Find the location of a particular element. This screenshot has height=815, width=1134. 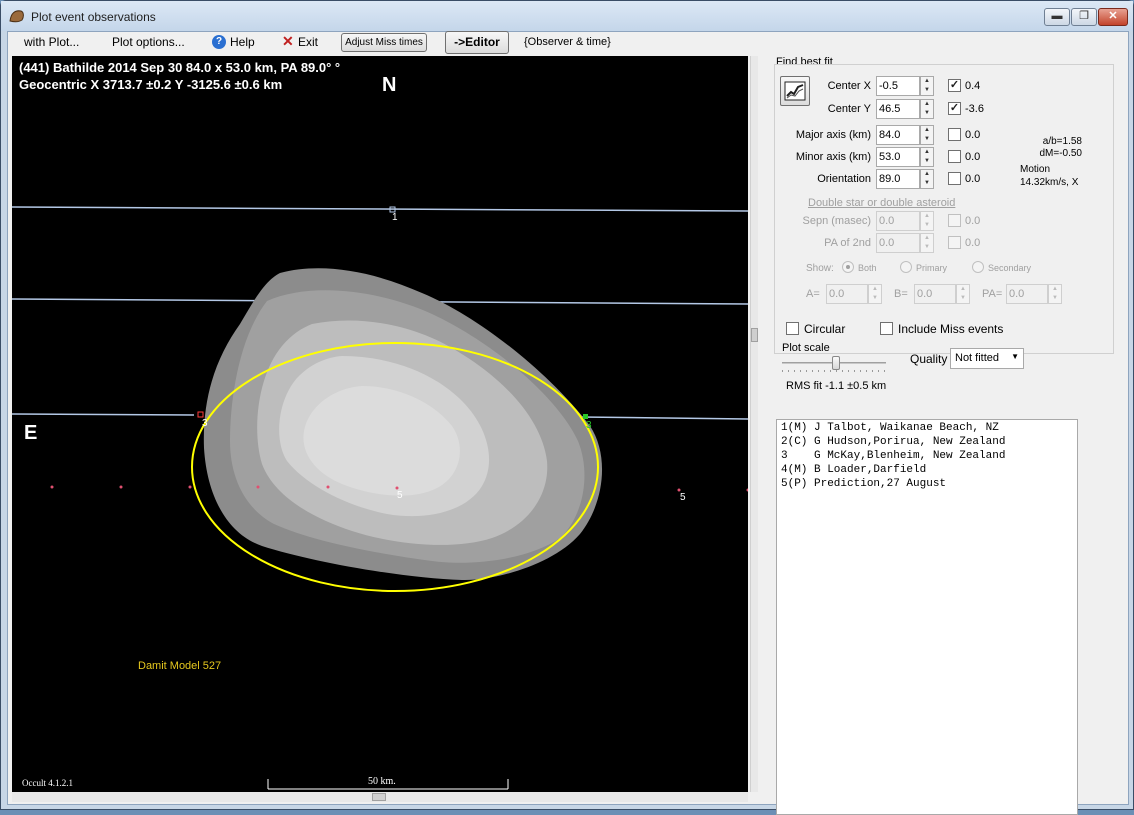

maximize-button: ❐ is located at coordinates (1084, 17).